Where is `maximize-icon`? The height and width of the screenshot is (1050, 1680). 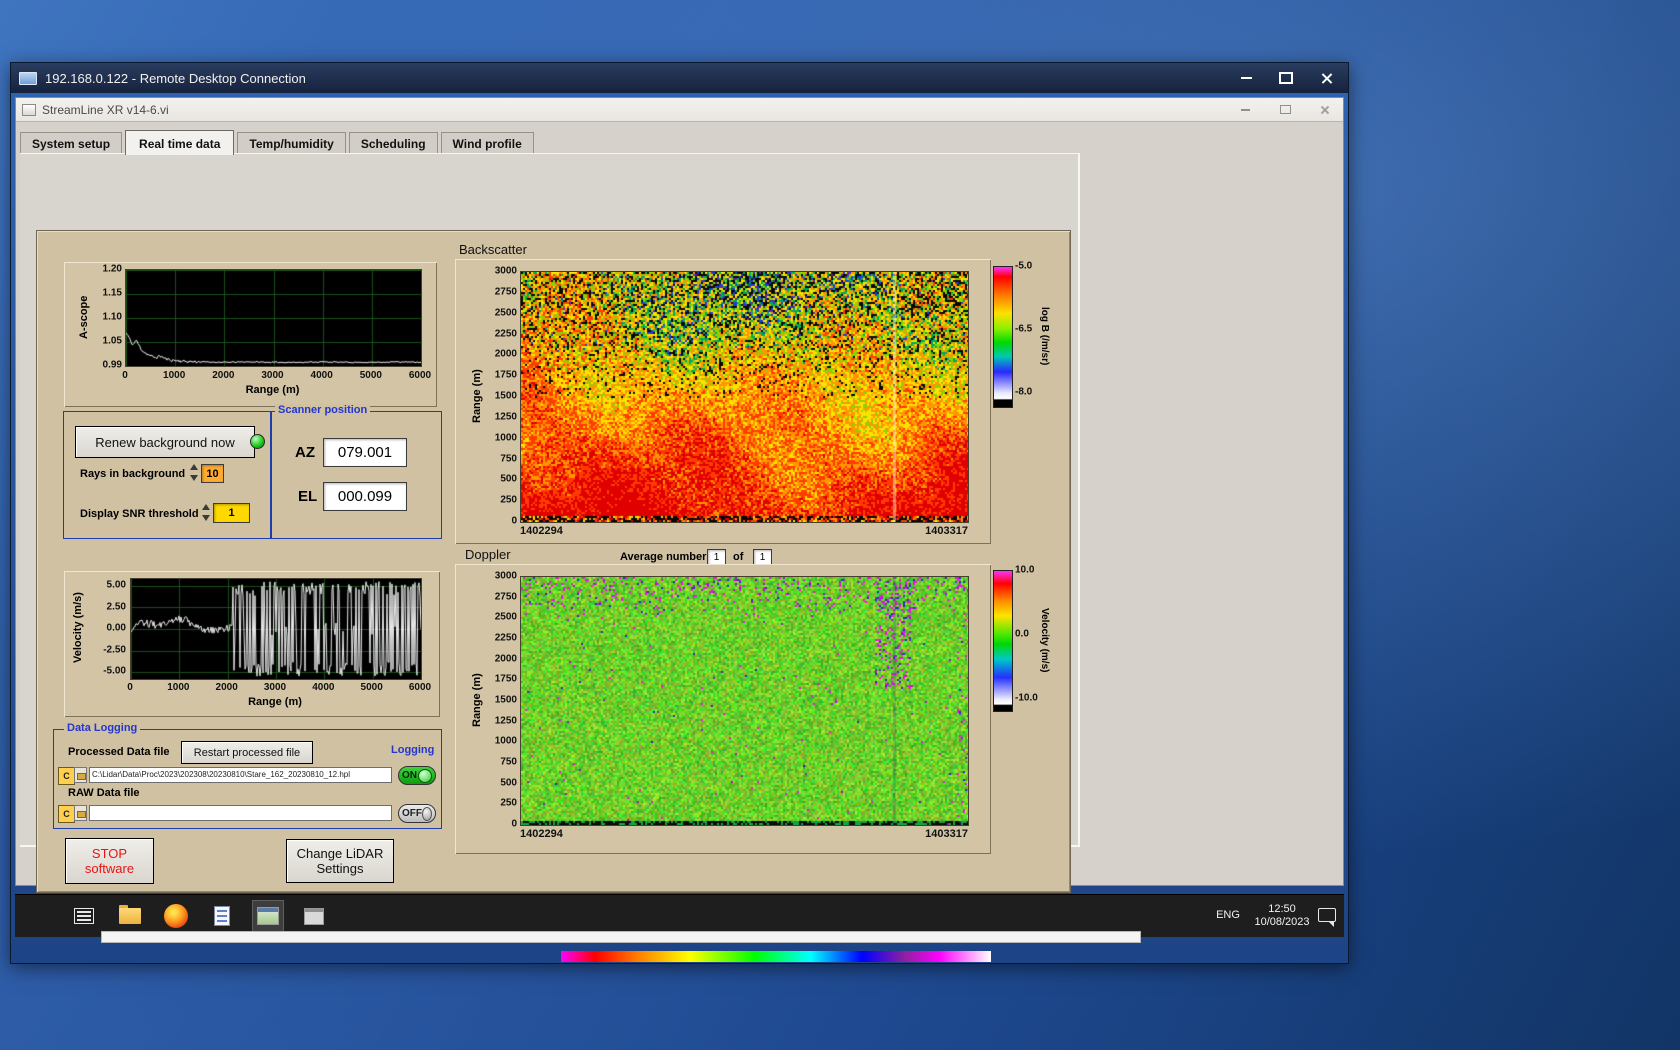
maximize-icon is located at coordinates (1286, 78).